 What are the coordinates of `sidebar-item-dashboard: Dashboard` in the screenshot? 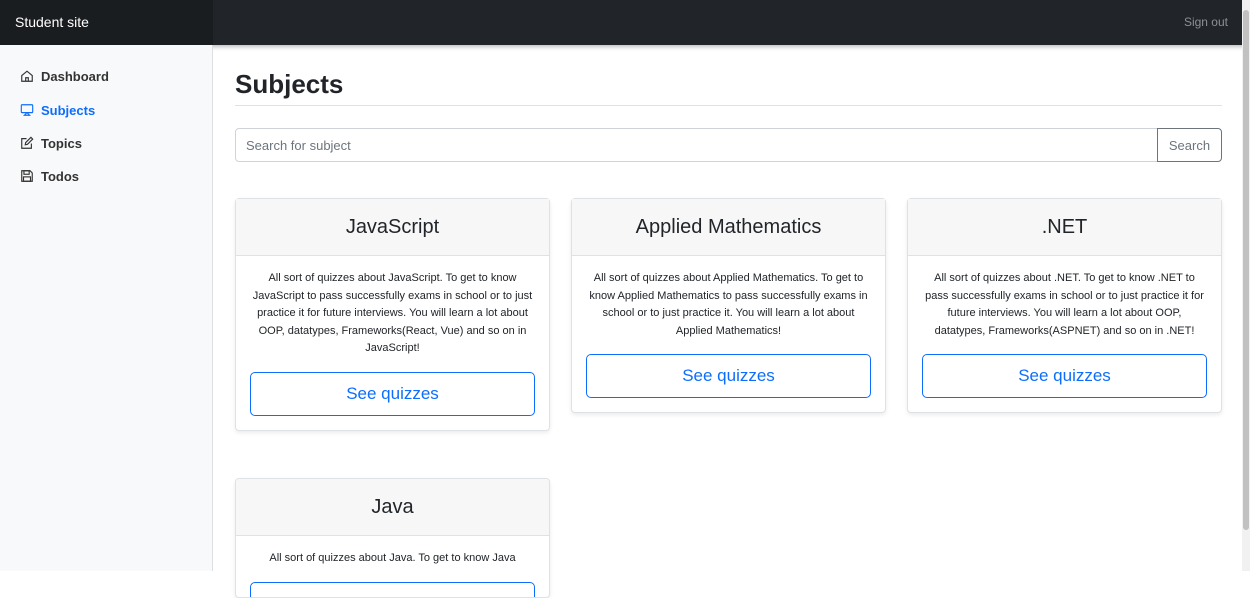 It's located at (64, 76).